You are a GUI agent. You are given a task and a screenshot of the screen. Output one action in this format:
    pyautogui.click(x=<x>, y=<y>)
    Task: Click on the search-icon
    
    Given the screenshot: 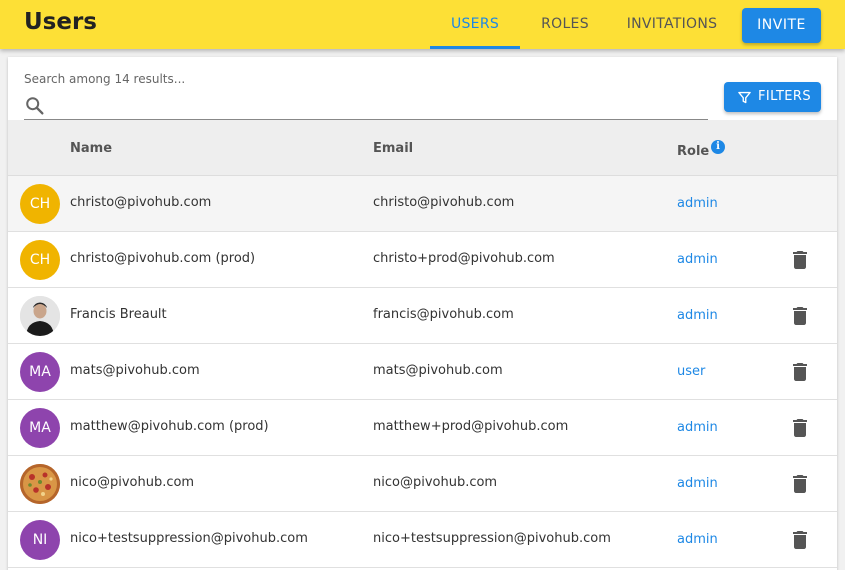 What is the action you would take?
    pyautogui.click(x=35, y=106)
    